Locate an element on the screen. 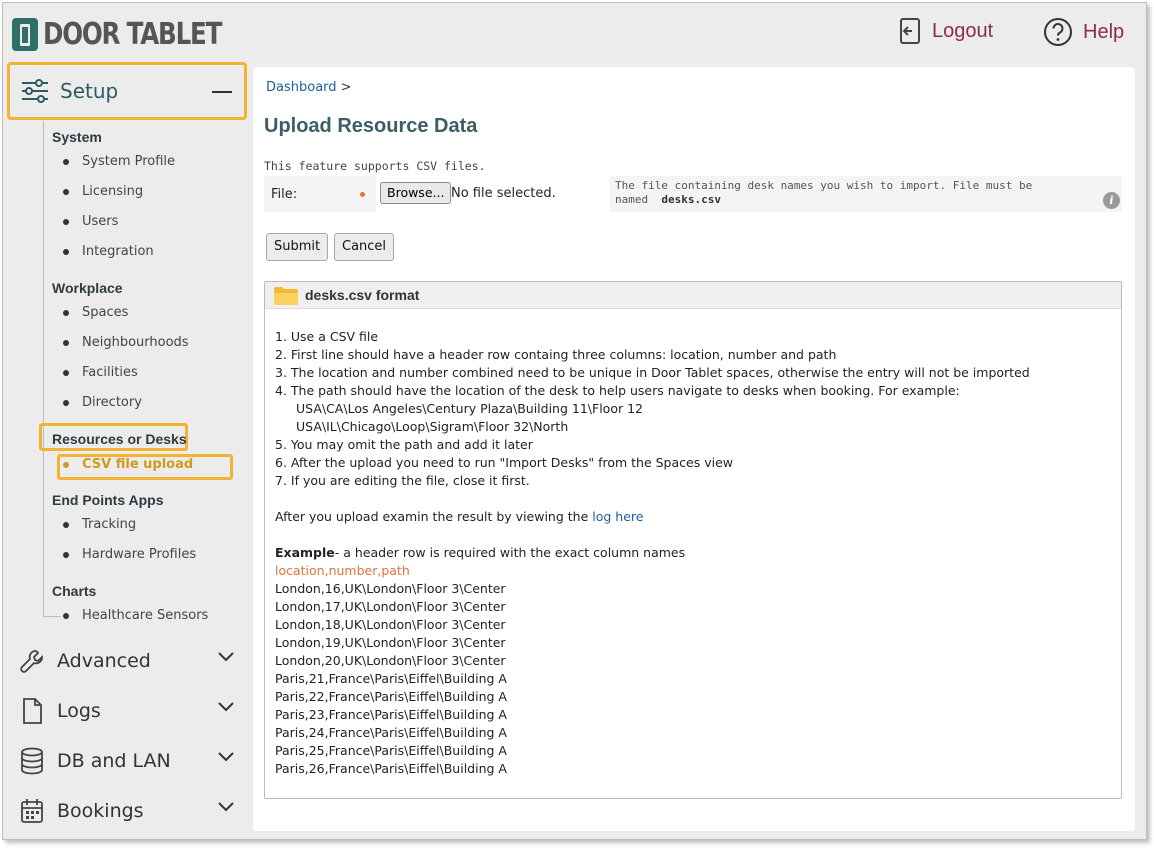 The height and width of the screenshot is (848, 1154). calendar-icon is located at coordinates (32, 811).